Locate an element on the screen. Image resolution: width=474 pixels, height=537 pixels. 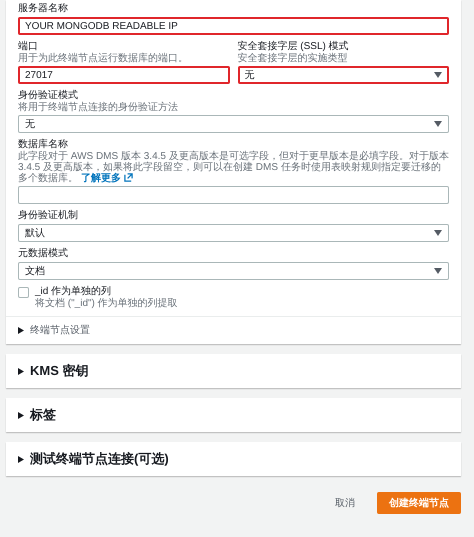
dropdown-field: 默认 is located at coordinates (233, 233).